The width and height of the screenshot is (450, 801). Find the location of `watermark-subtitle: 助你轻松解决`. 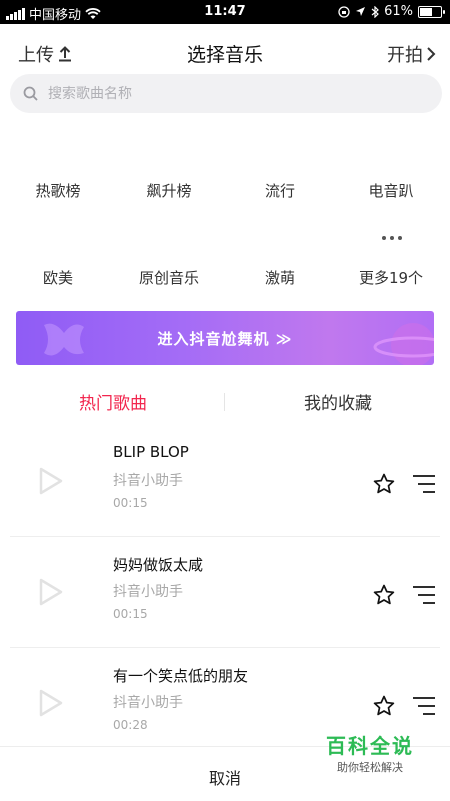

watermark-subtitle: 助你轻松解决 is located at coordinates (370, 767).